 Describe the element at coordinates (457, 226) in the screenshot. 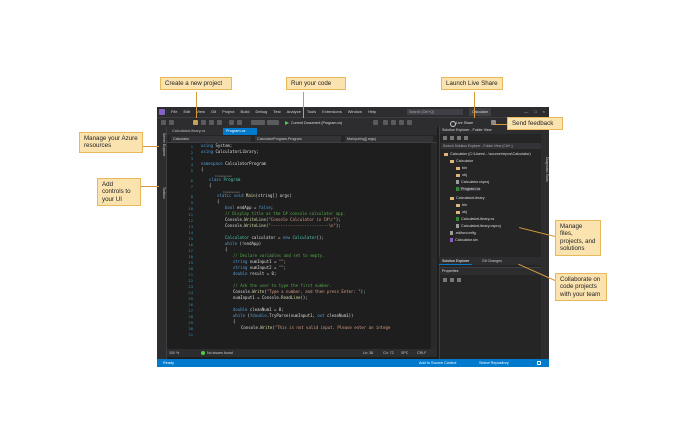

I see `csproj-file-icon` at that location.